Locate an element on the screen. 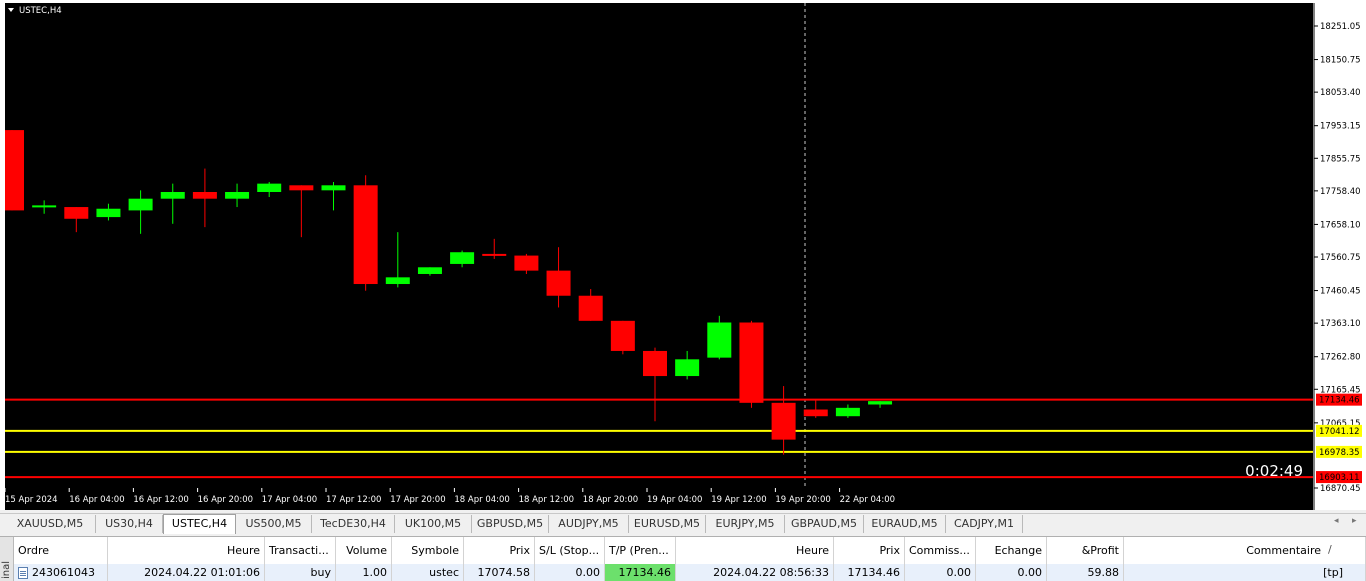 This screenshot has width=1366, height=581. time-tick-label: 15 Apr 2024 is located at coordinates (31, 500).